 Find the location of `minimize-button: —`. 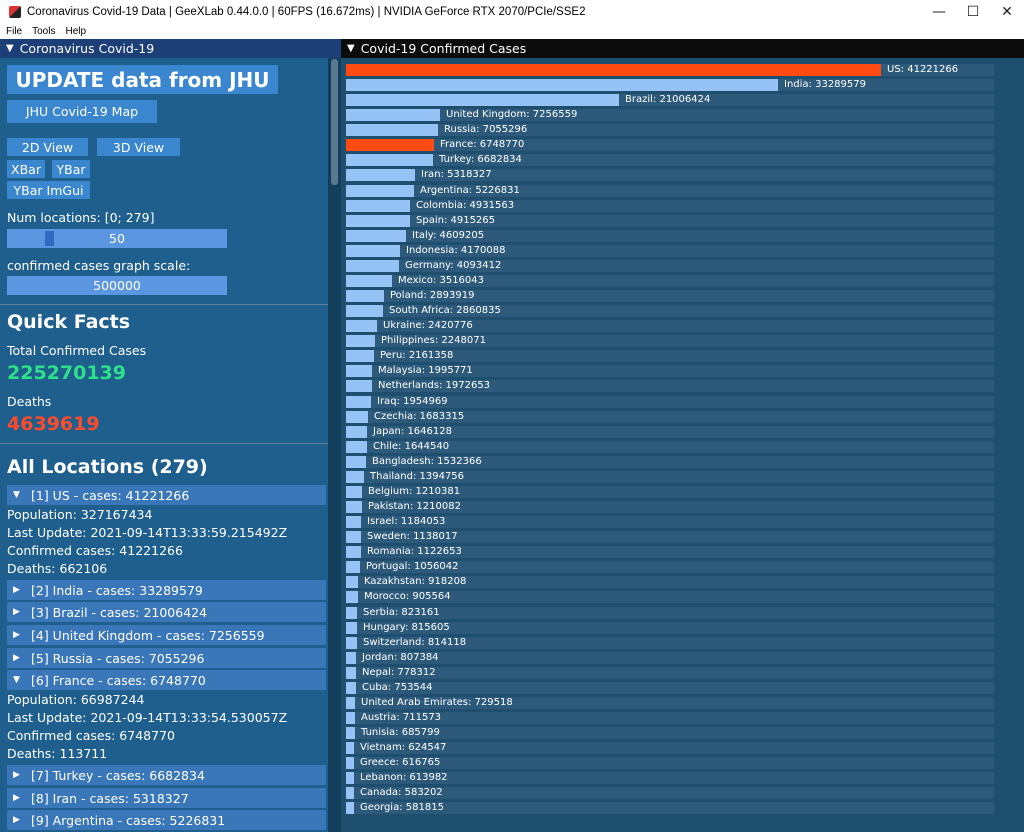

minimize-button: — is located at coordinates (939, 12).